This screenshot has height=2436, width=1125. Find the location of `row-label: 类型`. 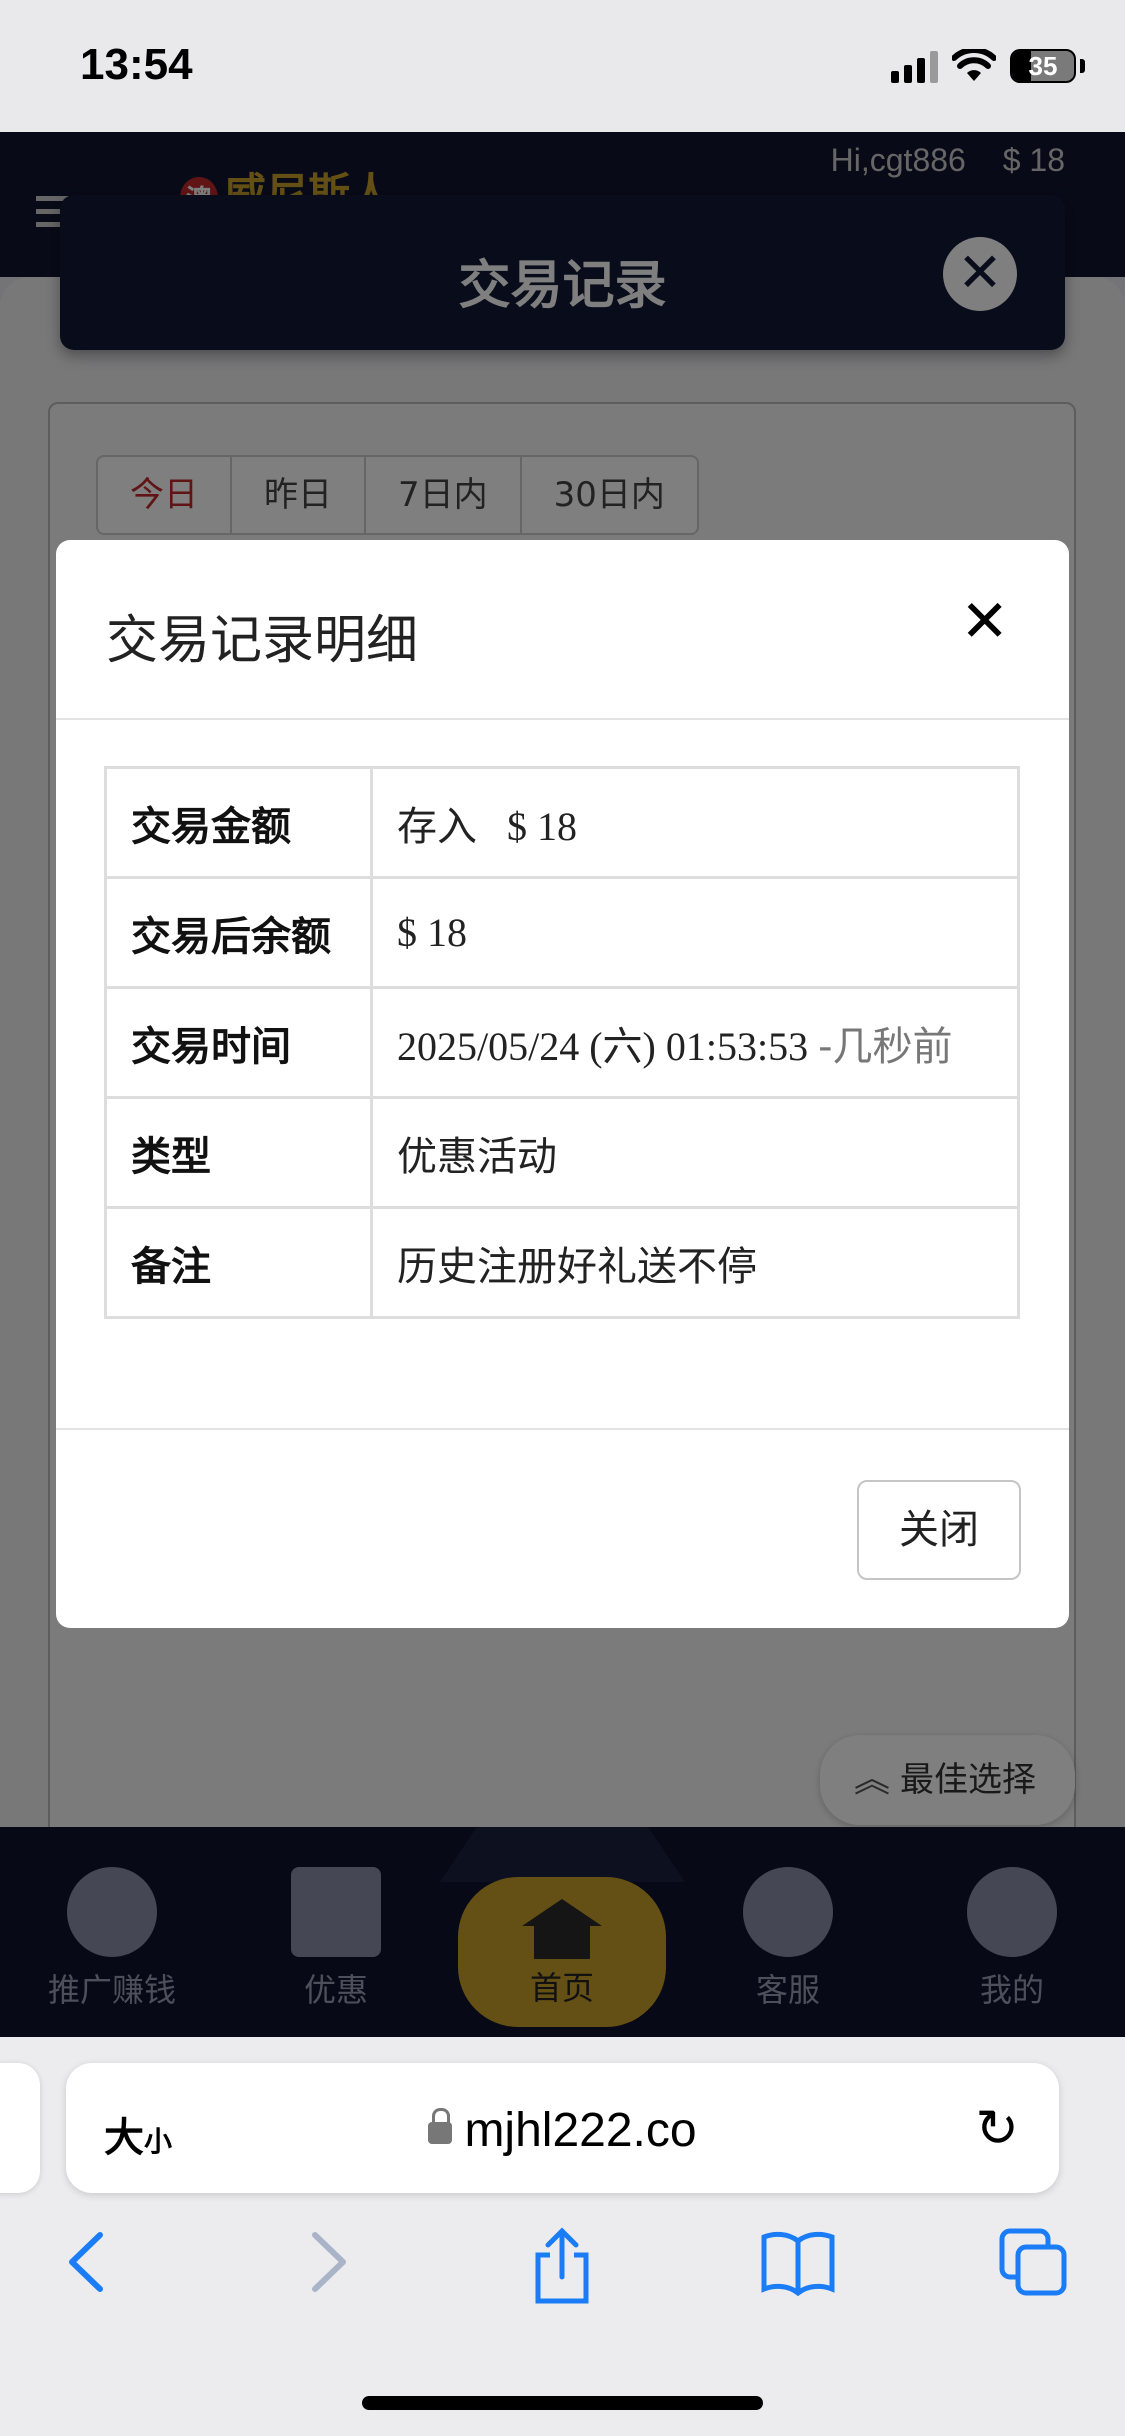

row-label: 类型 is located at coordinates (238, 1152).